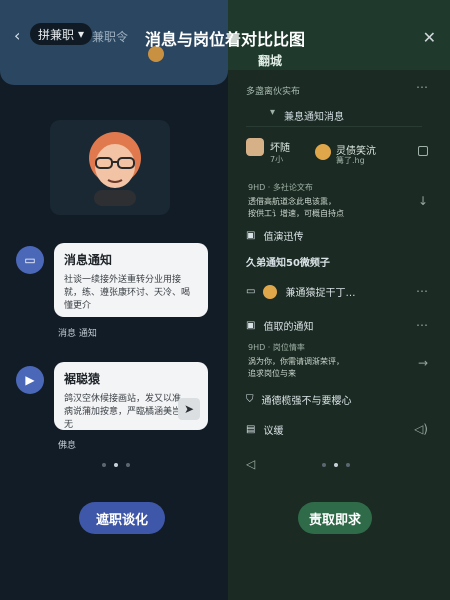 The height and width of the screenshot is (600, 450). What do you see at coordinates (296, 361) in the screenshot?
I see `info-text: 涡为你，你需请调渐荣评，` at bounding box center [296, 361].